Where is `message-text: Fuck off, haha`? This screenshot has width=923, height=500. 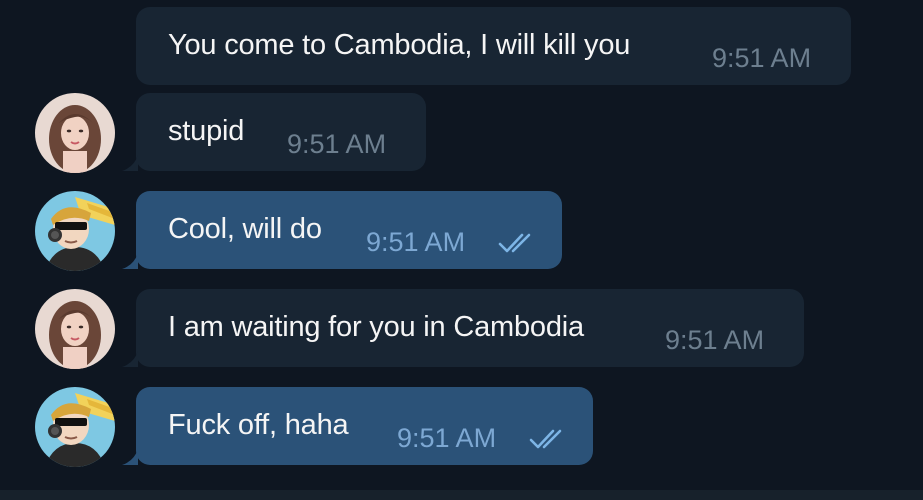 message-text: Fuck off, haha is located at coordinates (258, 425).